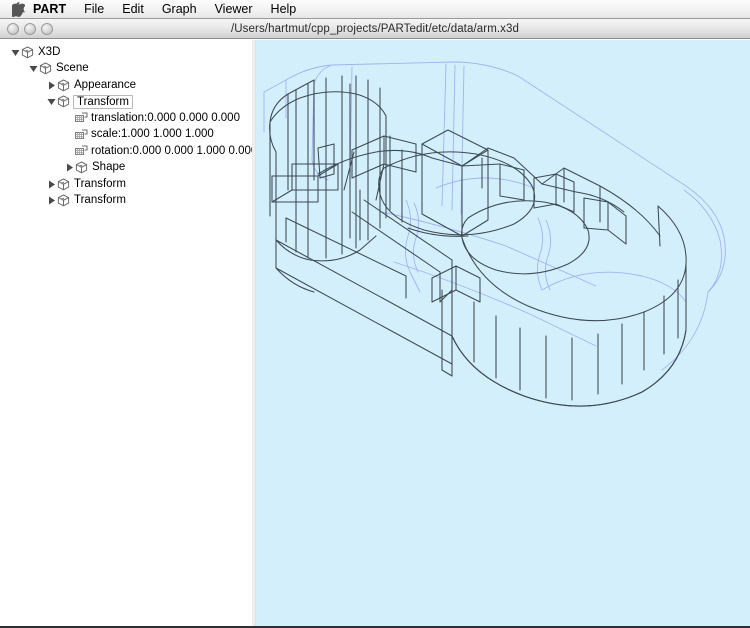  What do you see at coordinates (284, 9) in the screenshot?
I see `menu-item-help: Help` at bounding box center [284, 9].